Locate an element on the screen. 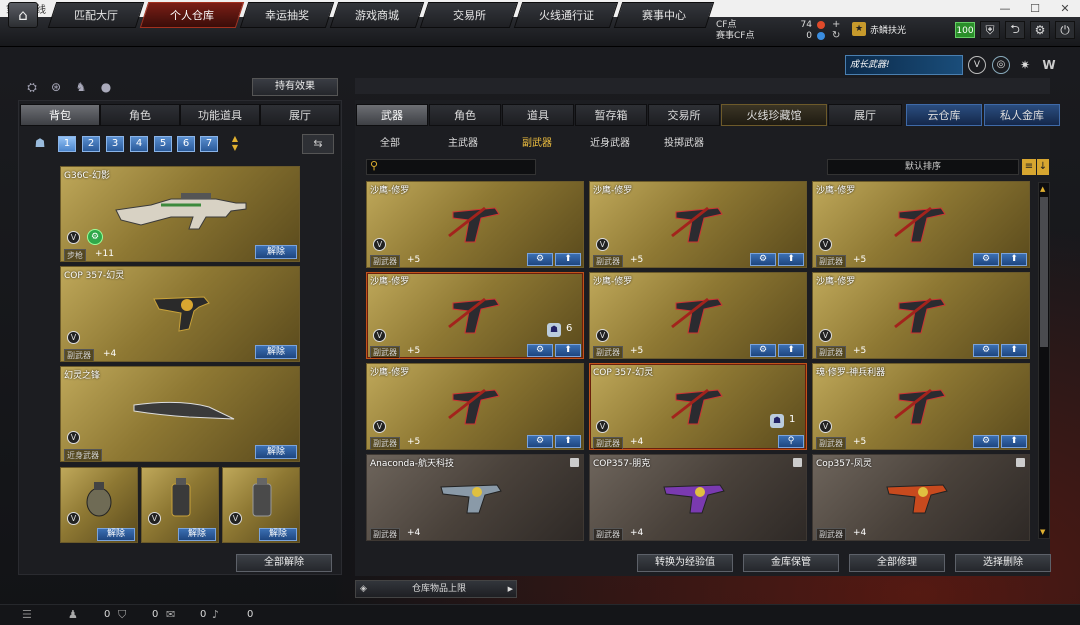  grenade-icon: ● is located at coordinates (106, 87).